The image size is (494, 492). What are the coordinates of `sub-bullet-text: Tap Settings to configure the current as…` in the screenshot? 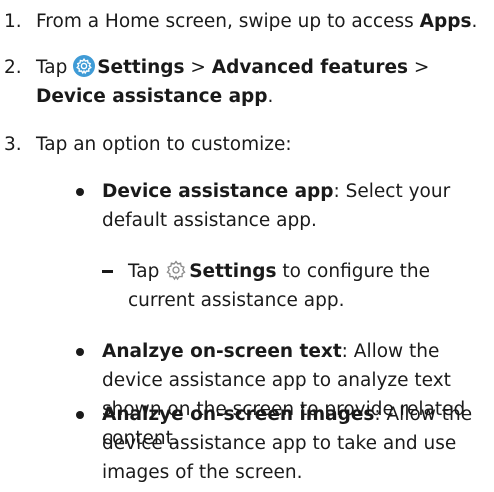 It's located at (279, 285).